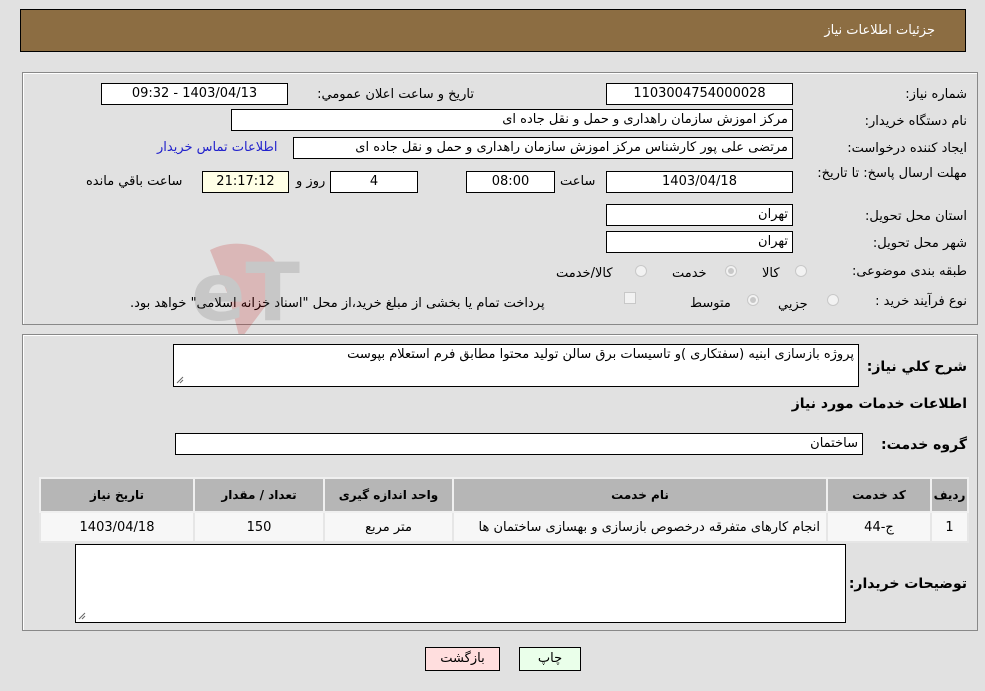  Describe the element at coordinates (949, 527) in the screenshot. I see `cell-row-number: 1` at that location.